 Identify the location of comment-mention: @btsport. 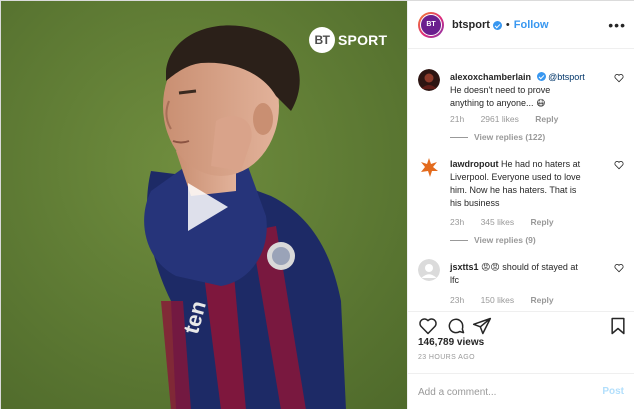
(566, 77).